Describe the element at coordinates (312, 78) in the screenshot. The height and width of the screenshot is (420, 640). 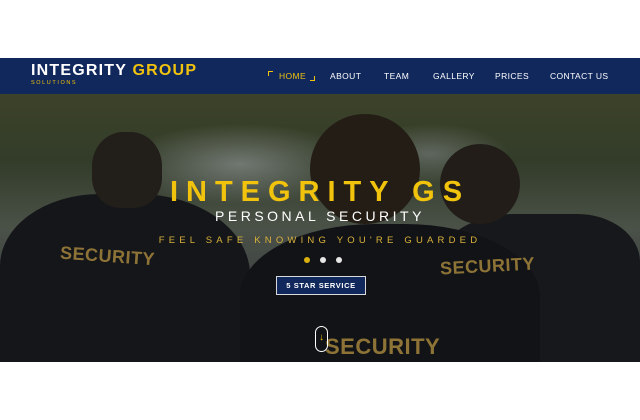
I see `active-bracket-bottom-right` at that location.